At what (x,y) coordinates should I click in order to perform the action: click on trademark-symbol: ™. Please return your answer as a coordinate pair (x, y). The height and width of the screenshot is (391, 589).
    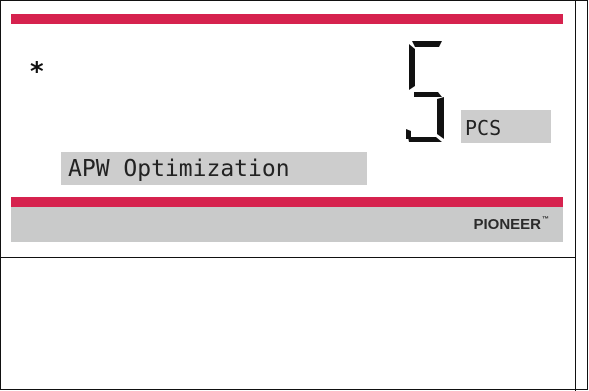
    Looking at the image, I should click on (545, 219).